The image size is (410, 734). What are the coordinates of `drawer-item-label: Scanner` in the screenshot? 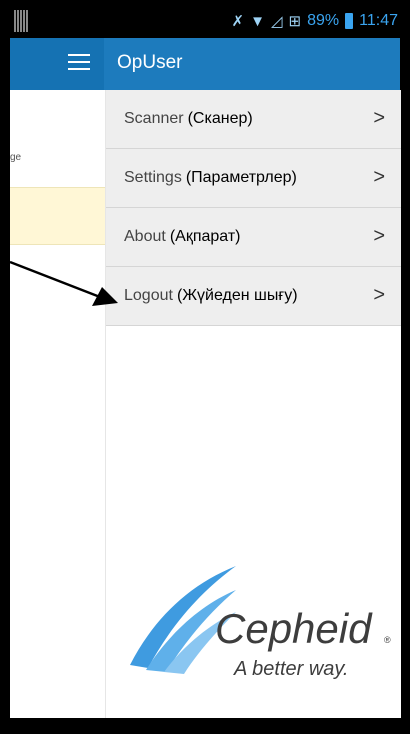 It's located at (154, 118).